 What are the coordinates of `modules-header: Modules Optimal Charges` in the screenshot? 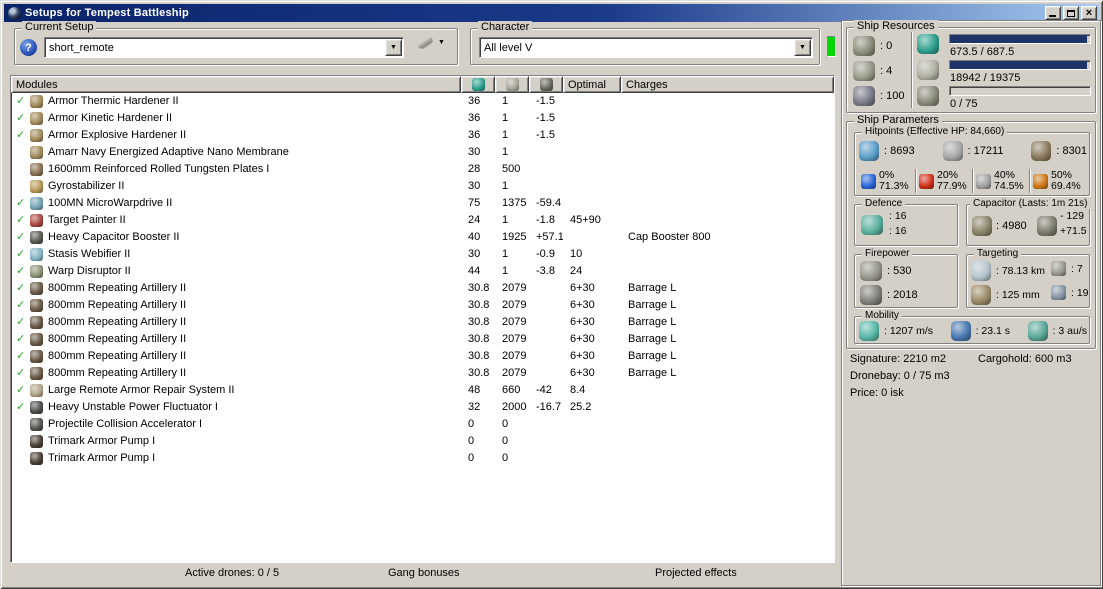 It's located at (422, 84).